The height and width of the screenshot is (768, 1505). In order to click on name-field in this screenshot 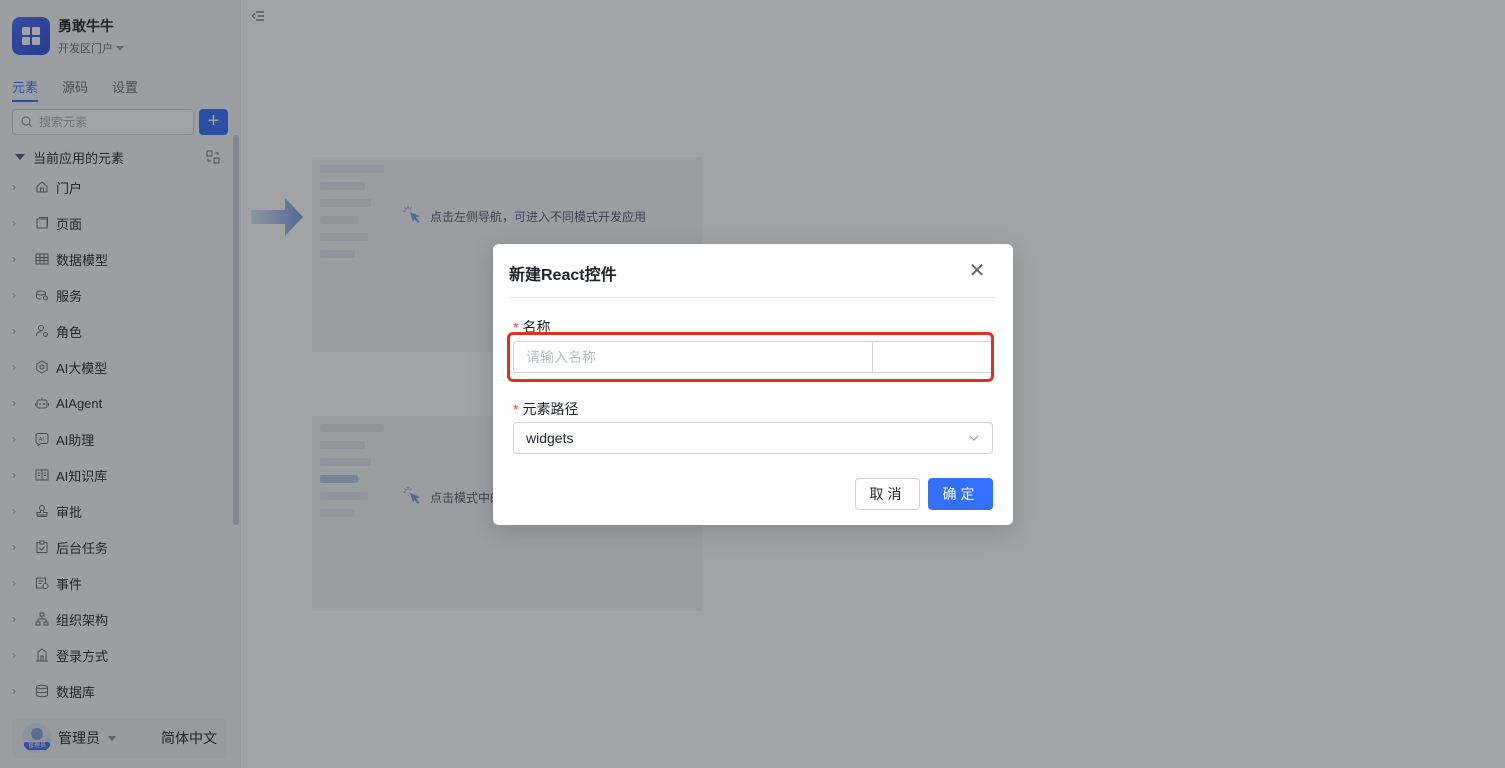, I will do `click(753, 357)`.